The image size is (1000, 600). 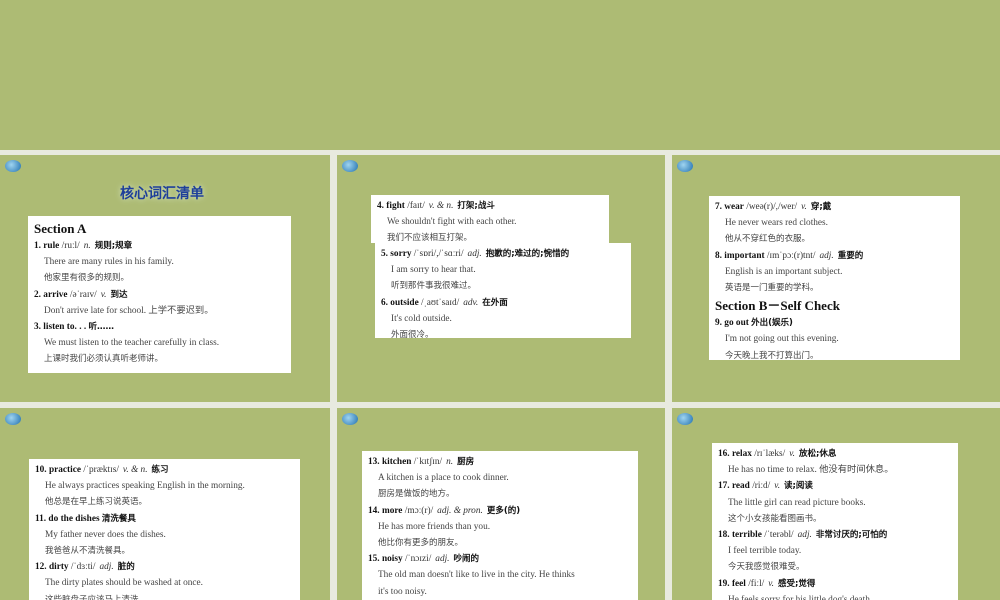 What do you see at coordinates (765, 551) in the screenshot?
I see `example-sentence: I feel terrible today.` at bounding box center [765, 551].